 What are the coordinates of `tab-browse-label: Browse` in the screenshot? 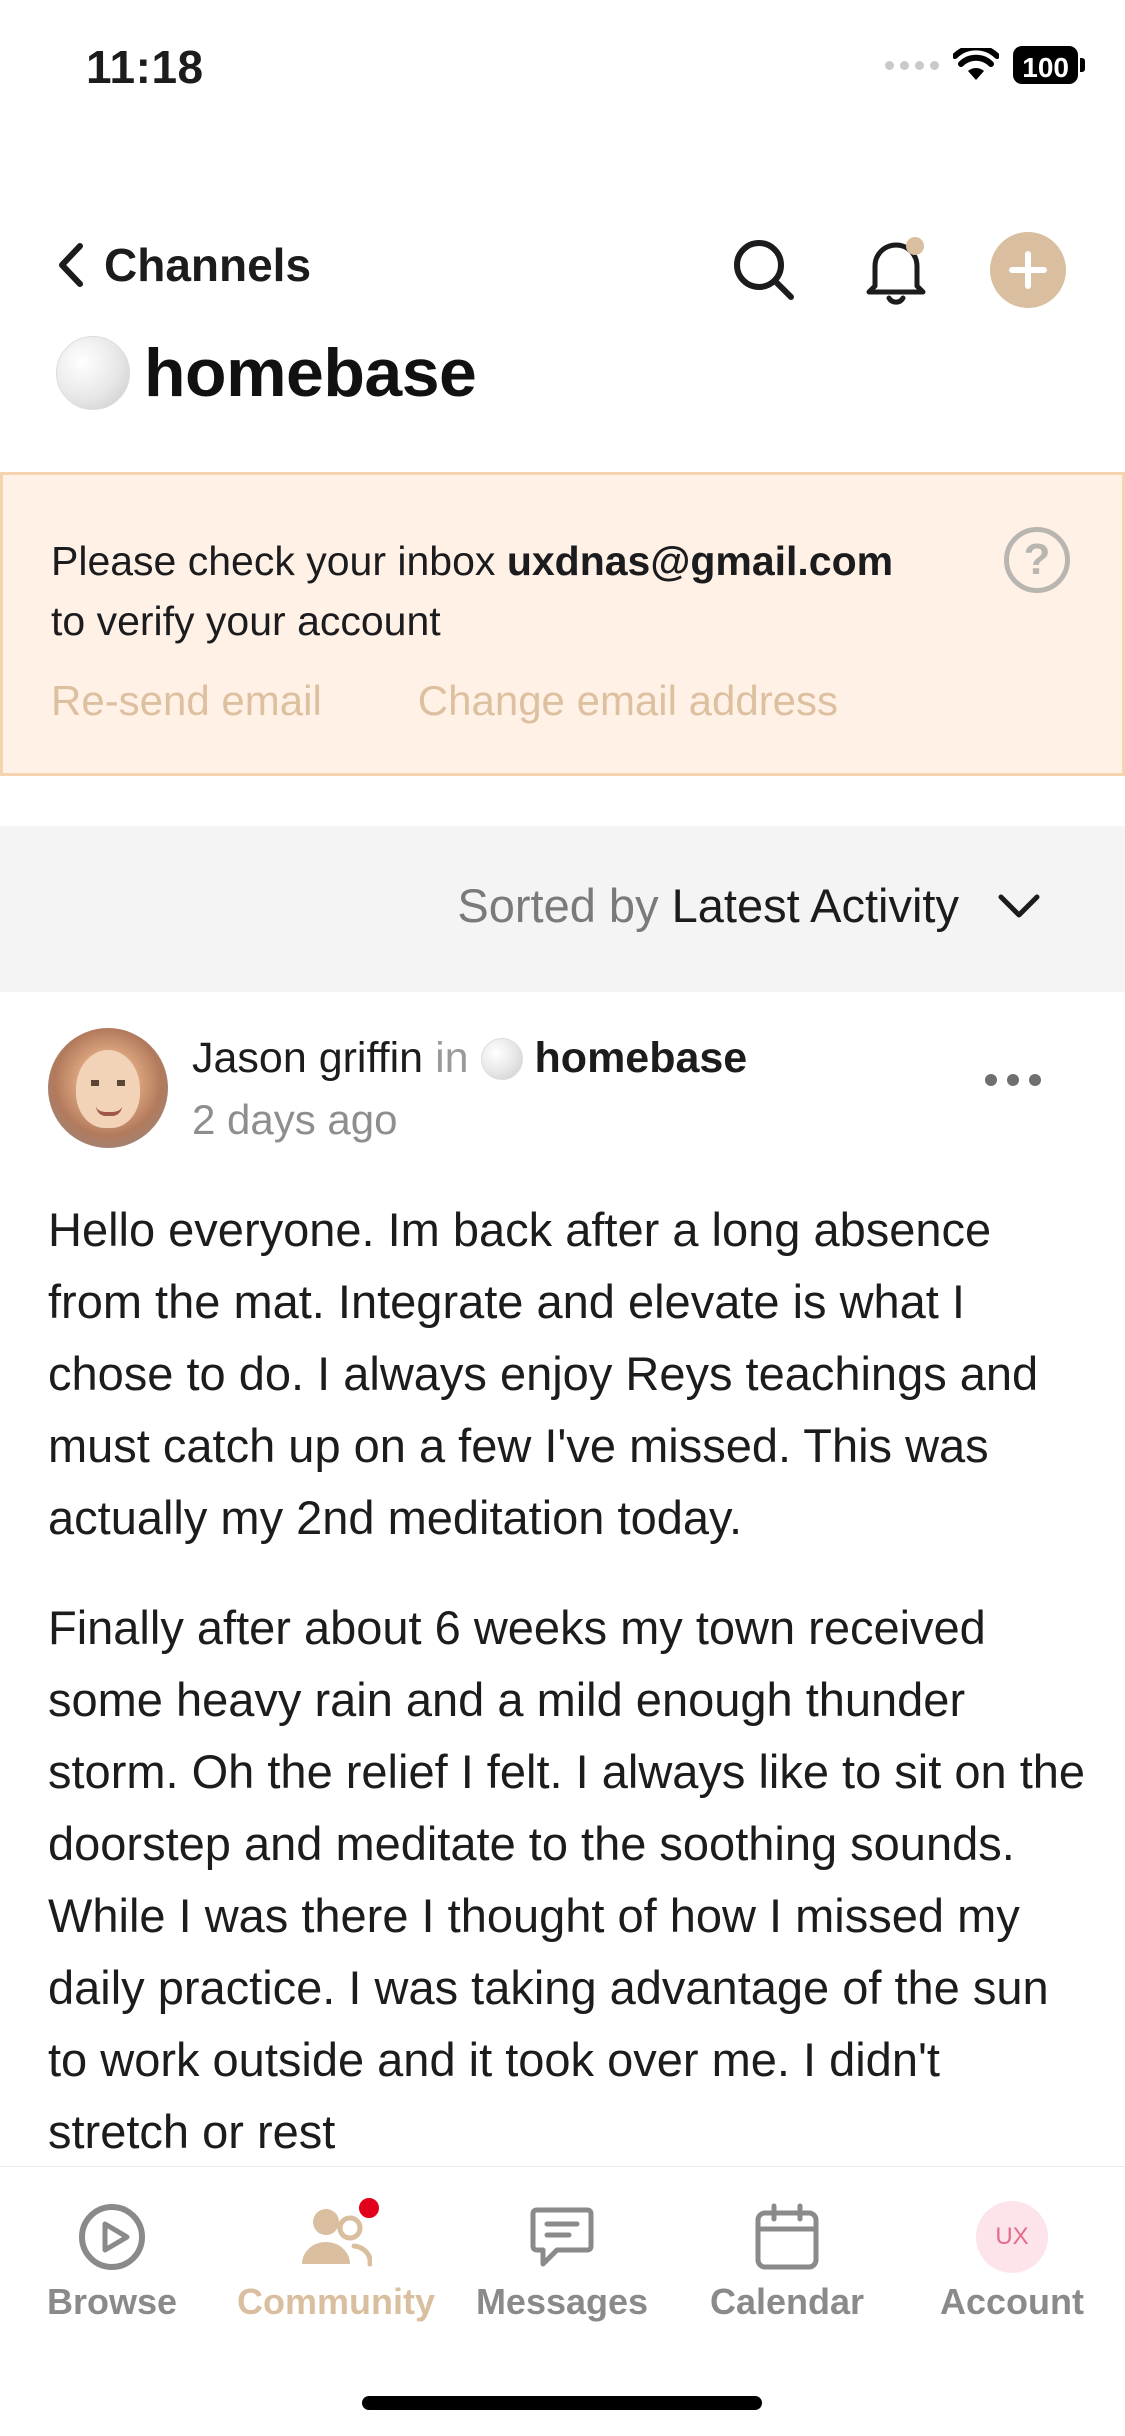 It's located at (112, 2301).